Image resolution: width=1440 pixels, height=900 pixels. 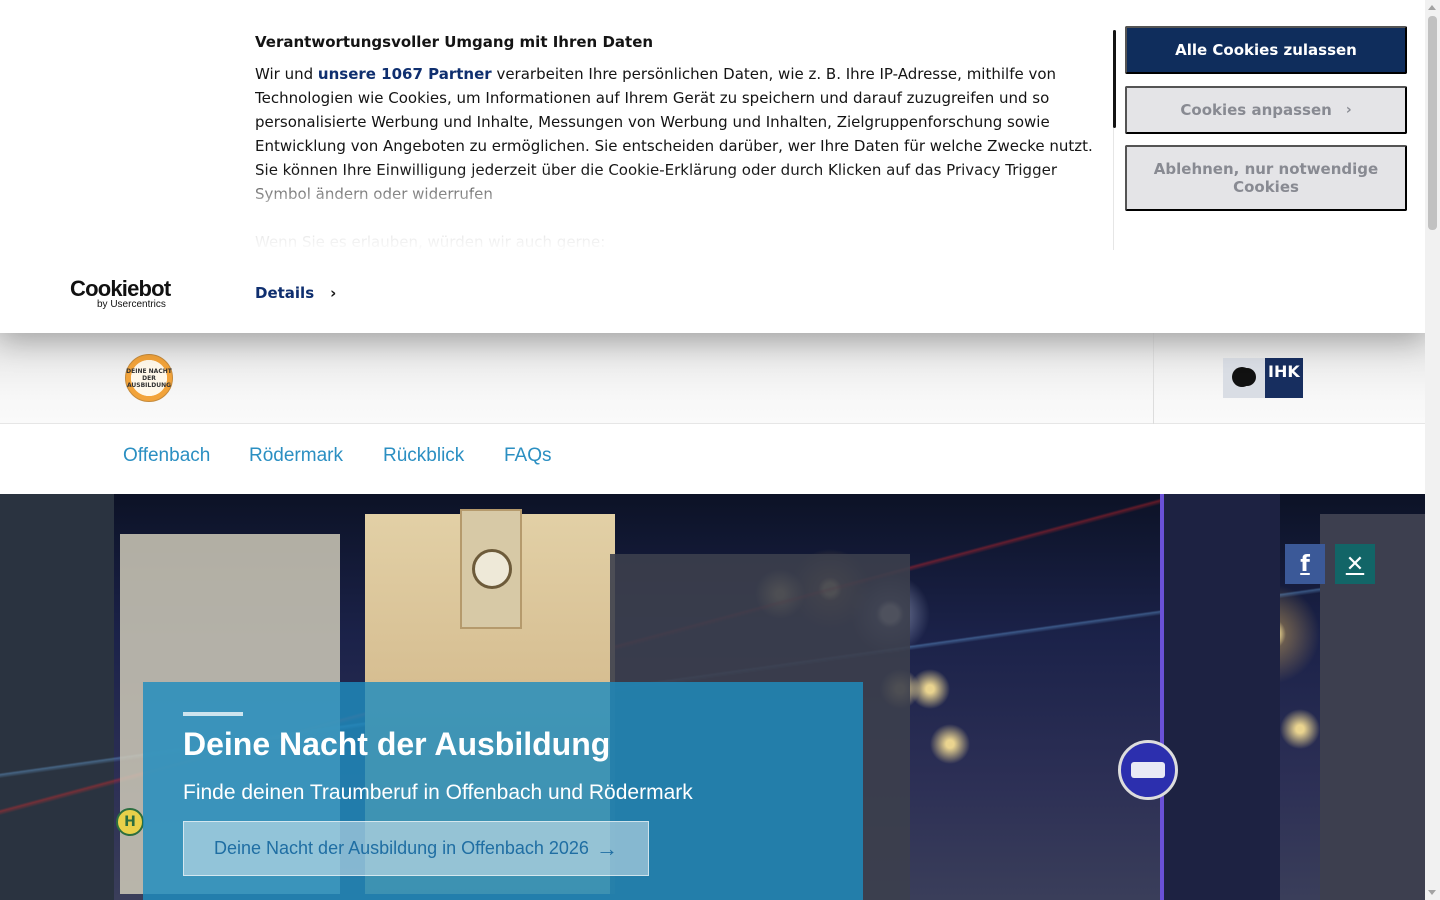 I want to click on hero-tower-building, so click(x=1220, y=697).